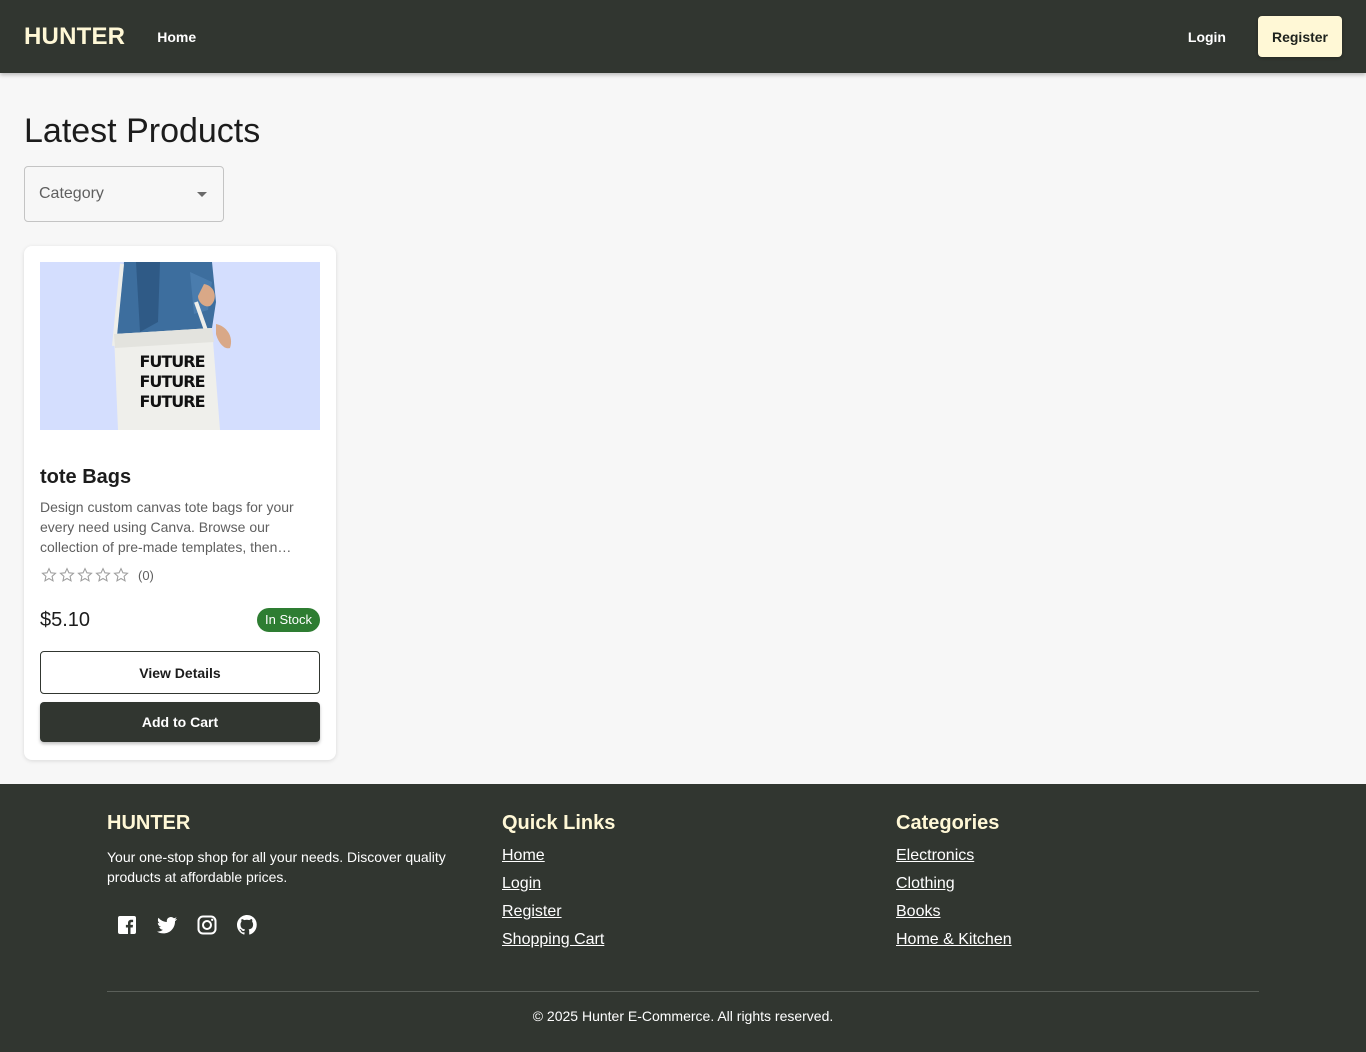 Image resolution: width=1366 pixels, height=1052 pixels. What do you see at coordinates (683, 991) in the screenshot?
I see `footer-divider` at bounding box center [683, 991].